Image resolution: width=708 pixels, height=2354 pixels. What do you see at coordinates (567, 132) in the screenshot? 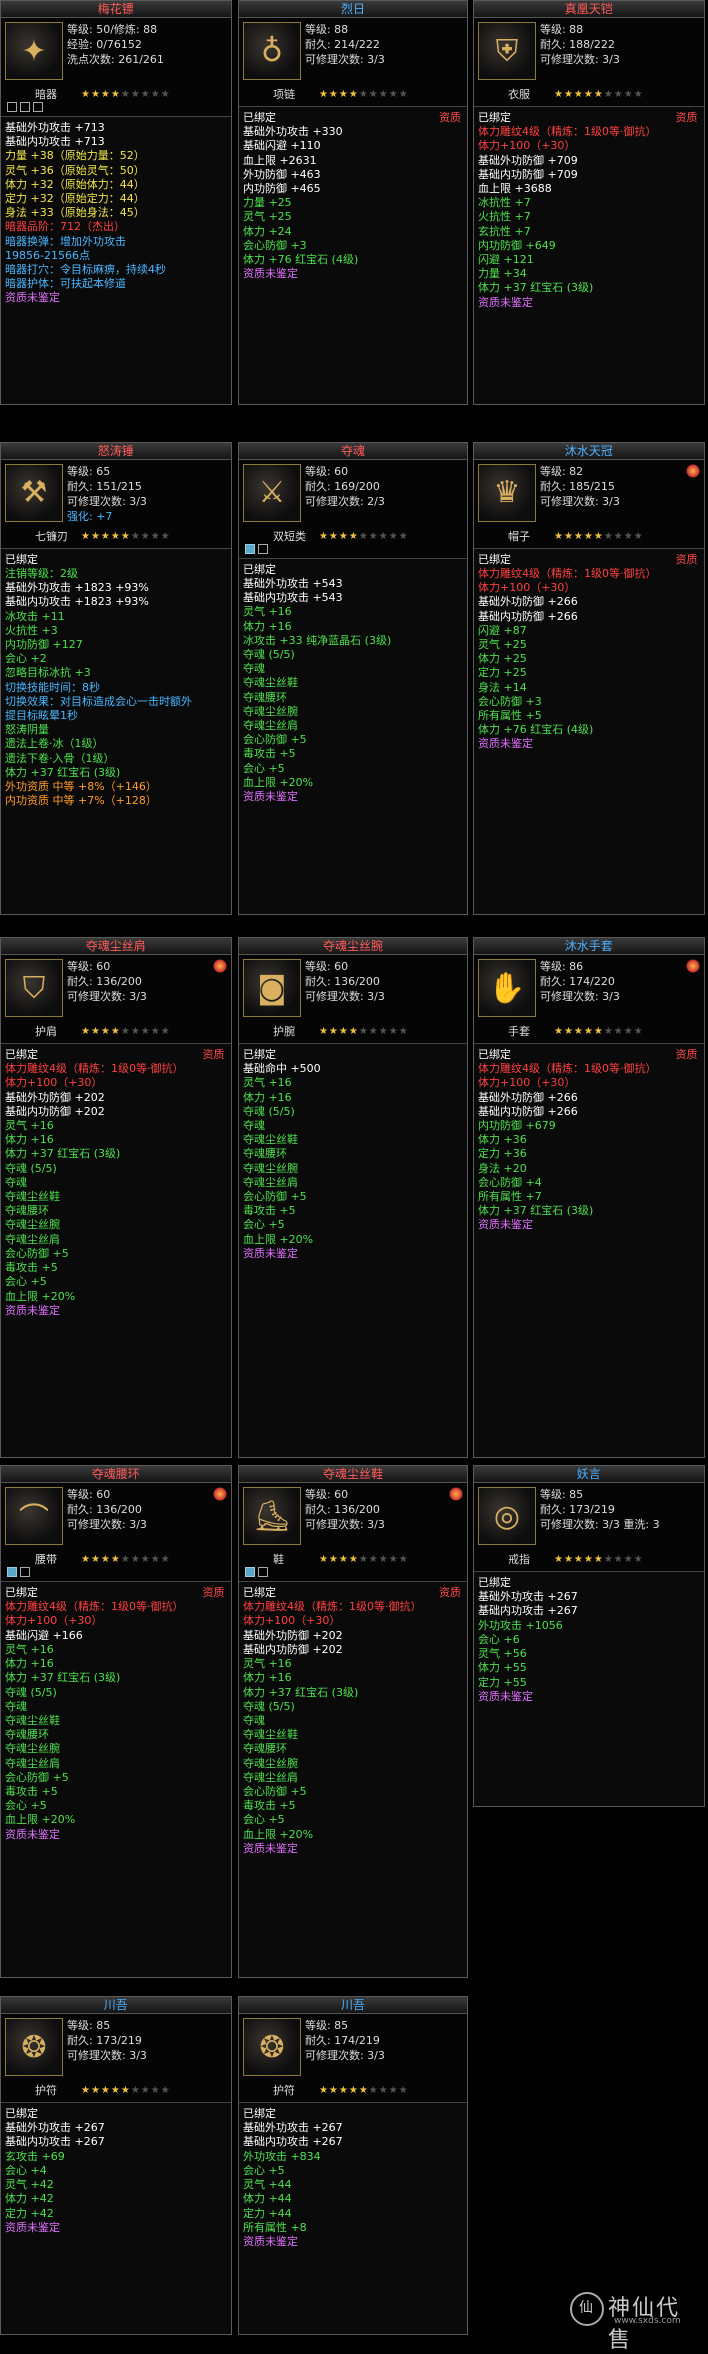
I see `attribute-line: 体力雕纹4级（精炼：1级0等·御抗）` at bounding box center [567, 132].